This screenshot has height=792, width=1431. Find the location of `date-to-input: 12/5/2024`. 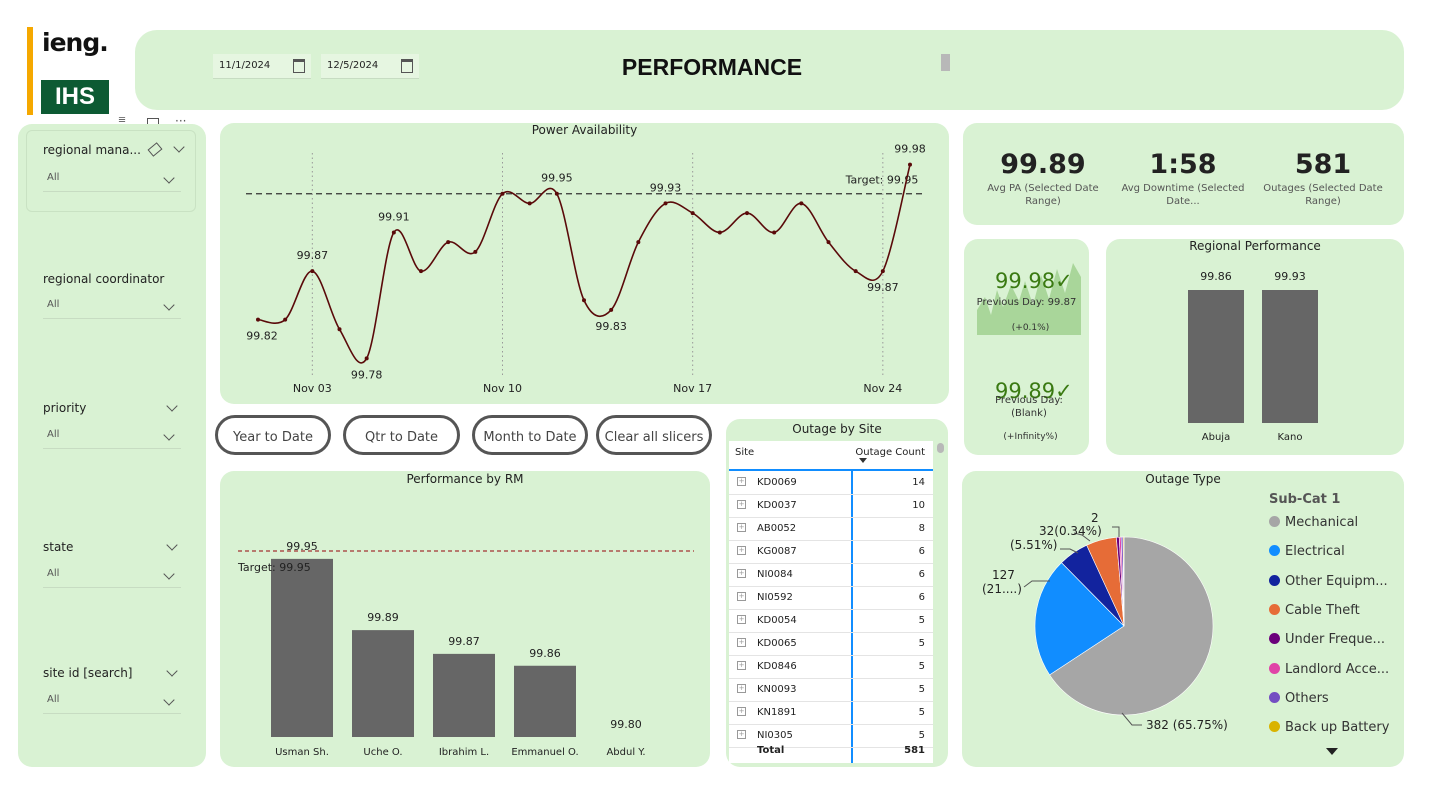

date-to-input: 12/5/2024 is located at coordinates (370, 66).